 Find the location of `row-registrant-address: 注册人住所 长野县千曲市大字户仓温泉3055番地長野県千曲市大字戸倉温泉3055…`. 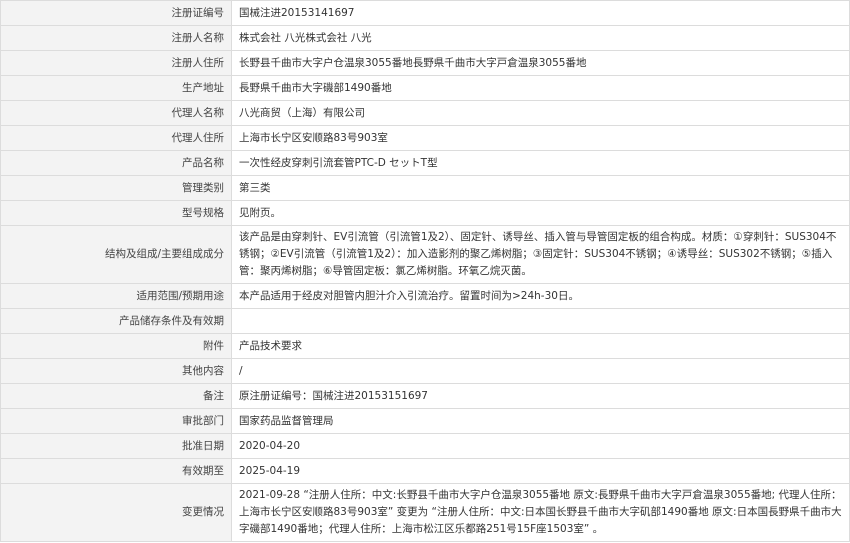

row-registrant-address: 注册人住所 长野县千曲市大字户仓温泉3055番地長野県千曲市大字戸倉温泉3055… is located at coordinates (425, 63).